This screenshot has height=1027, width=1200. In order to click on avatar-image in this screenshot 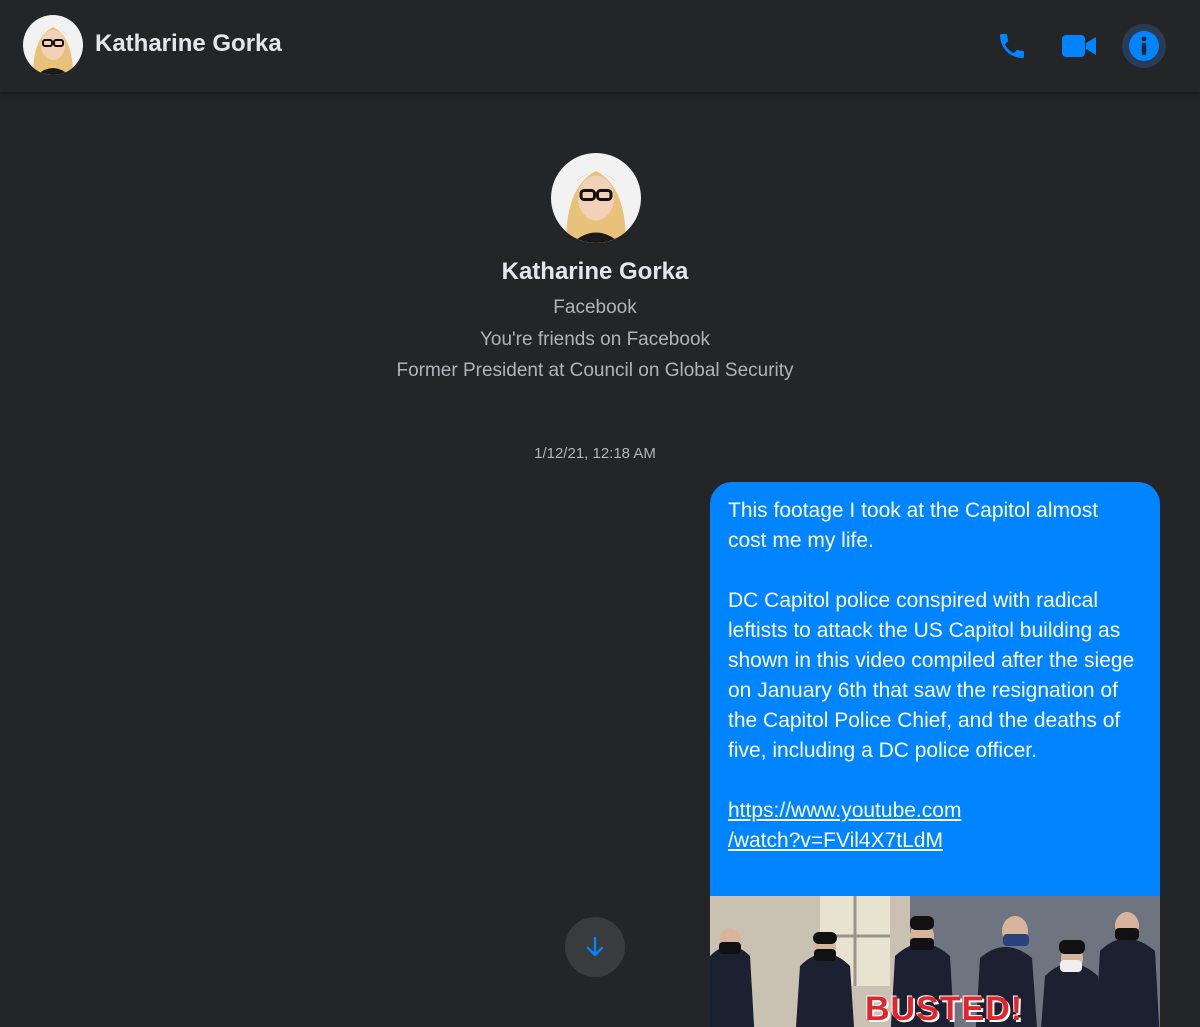, I will do `click(53, 45)`.